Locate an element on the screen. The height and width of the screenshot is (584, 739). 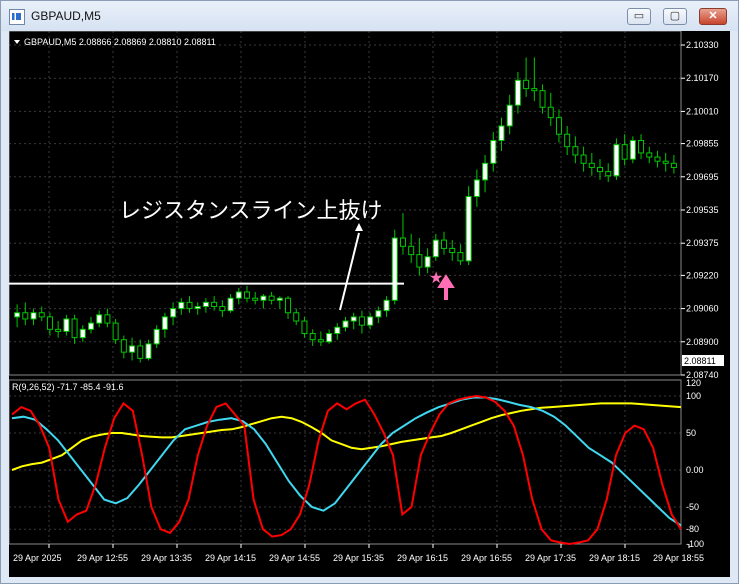
indicator-label: 0.00 is located at coordinates (695, 470).